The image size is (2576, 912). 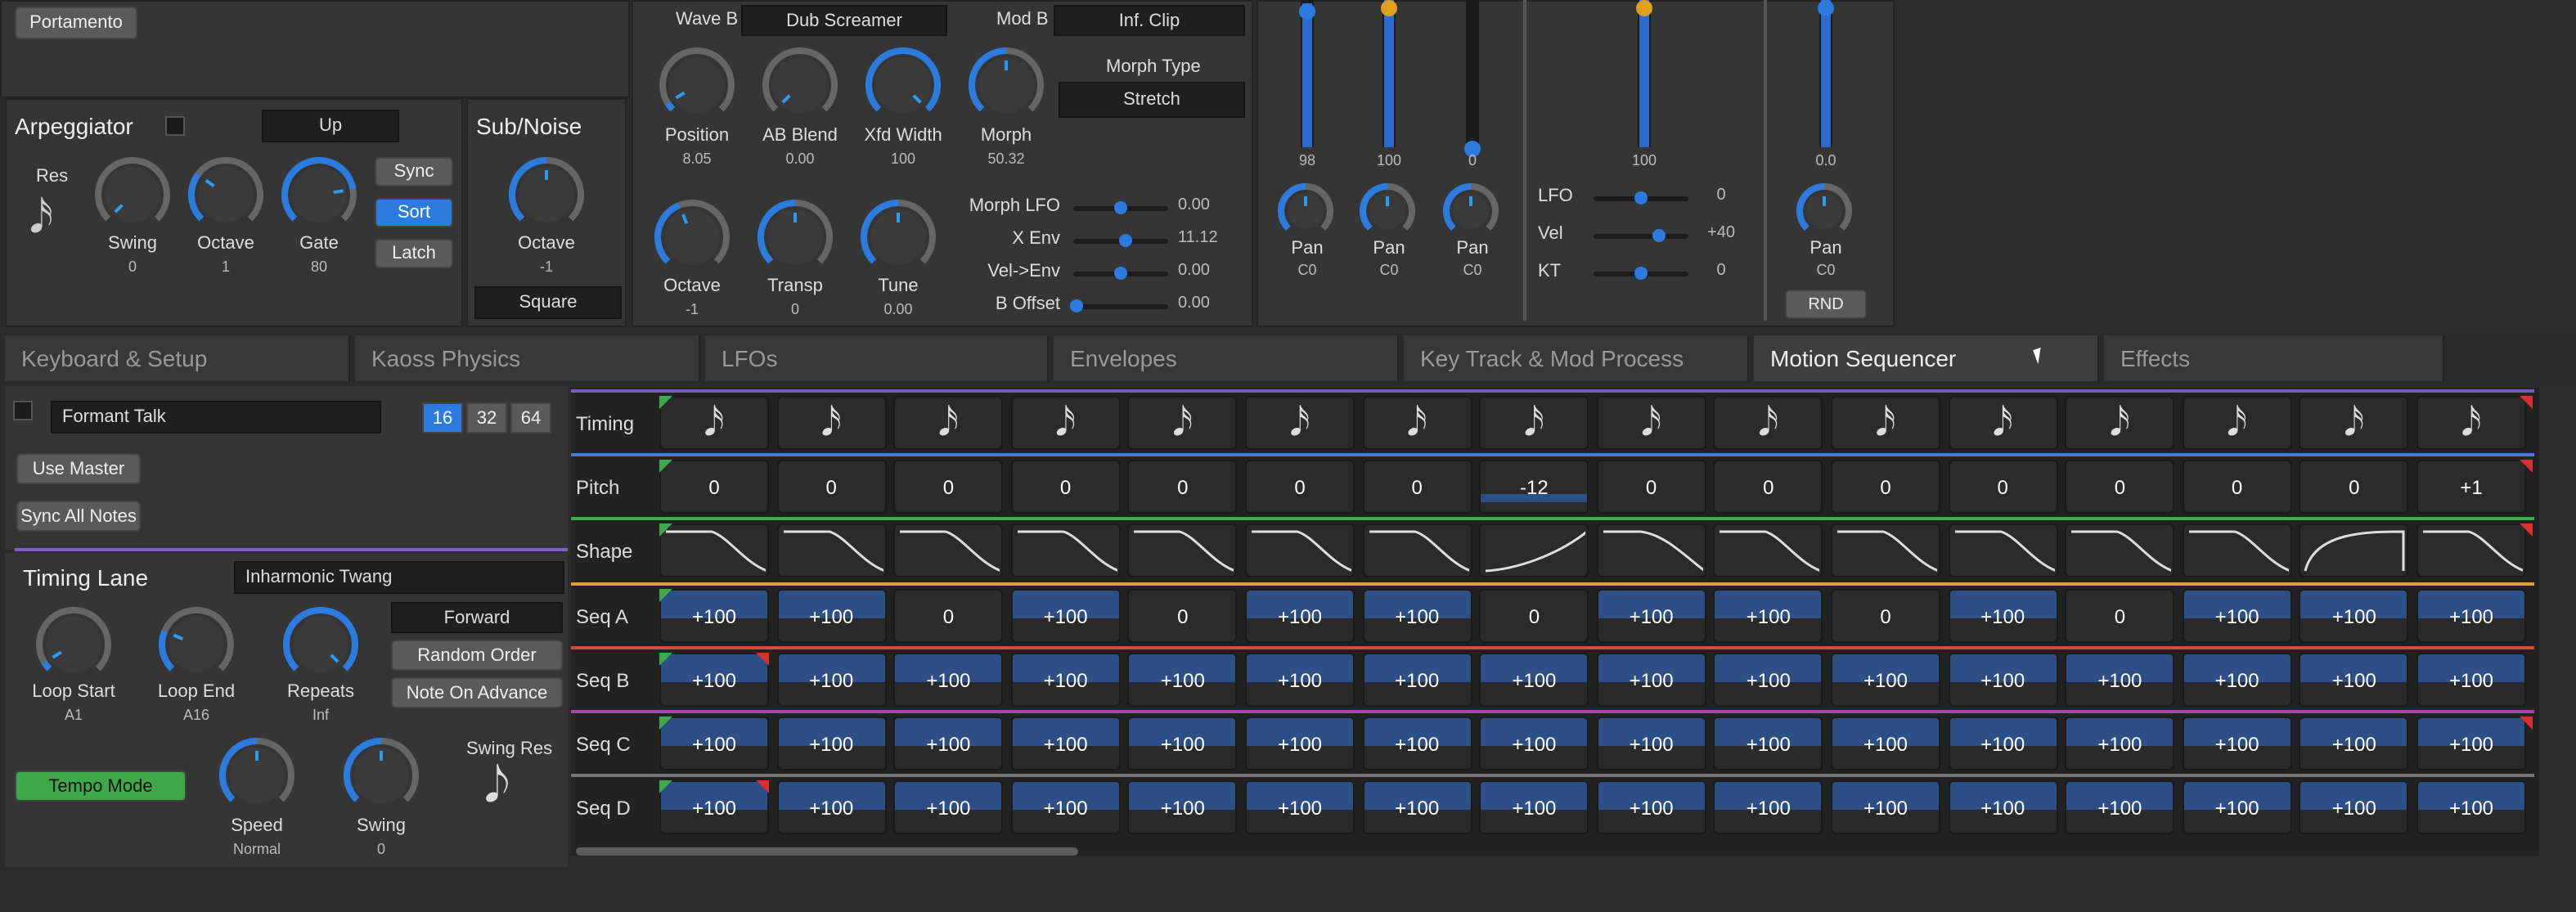 What do you see at coordinates (530, 418) in the screenshot?
I see `length-64-button: 64` at bounding box center [530, 418].